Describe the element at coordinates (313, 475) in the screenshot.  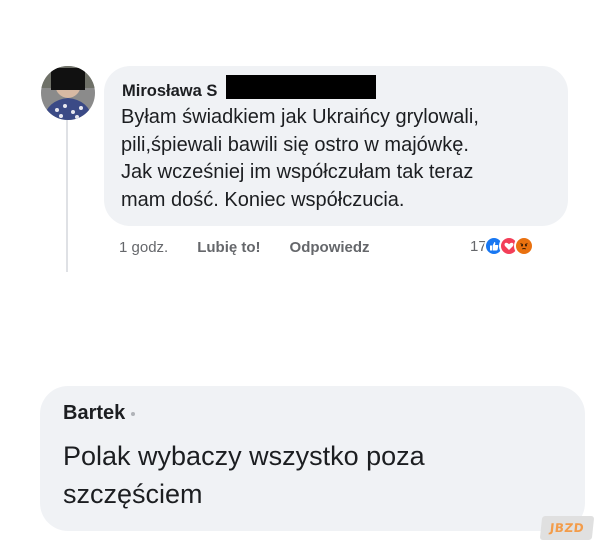
I see `reply-text: Polak wybaczy wszystko poza szczęściem` at that location.